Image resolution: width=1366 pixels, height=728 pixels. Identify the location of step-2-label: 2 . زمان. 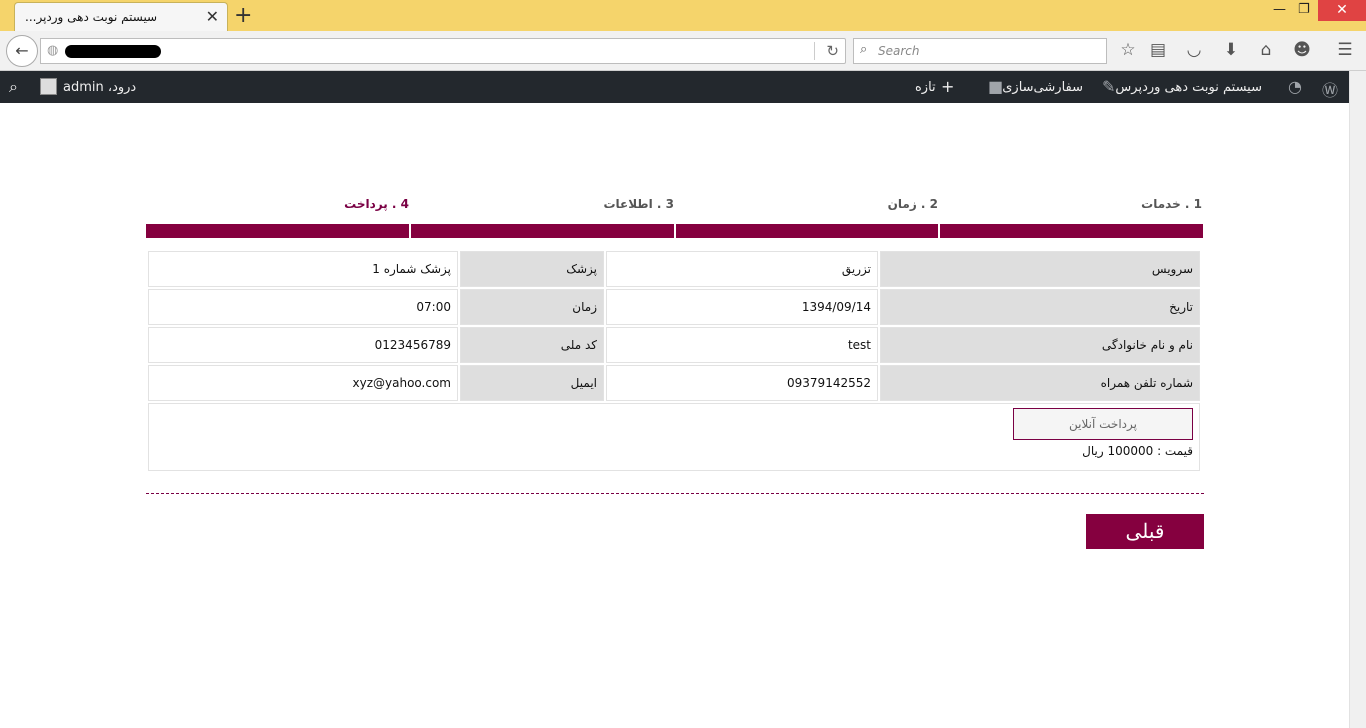
(912, 204).